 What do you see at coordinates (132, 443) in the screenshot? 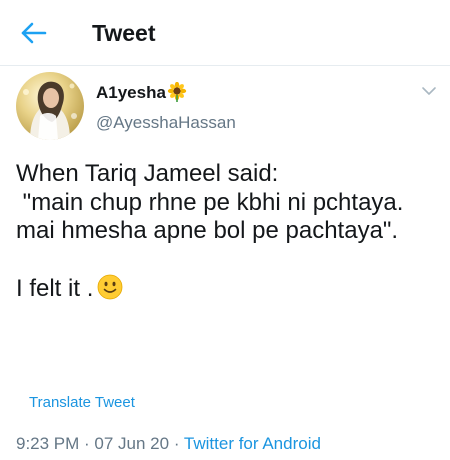
I see `tweet-date: 07 Jun 20` at bounding box center [132, 443].